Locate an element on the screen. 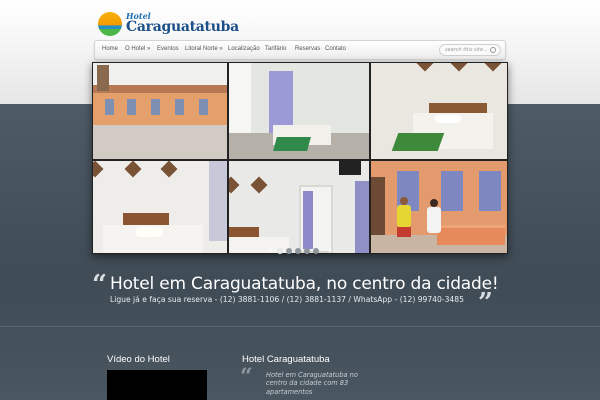 The width and height of the screenshot is (600, 400). nav-item-tarifario: Tarifário is located at coordinates (275, 49).